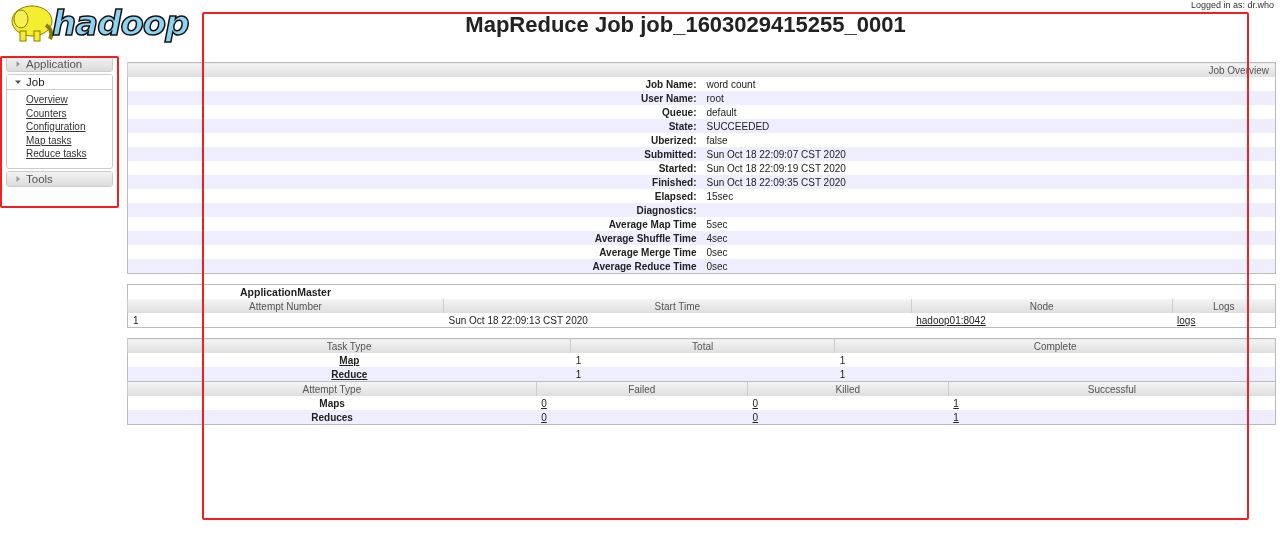 The width and height of the screenshot is (1280, 533). What do you see at coordinates (414, 182) in the screenshot?
I see `field-label: Finished:` at bounding box center [414, 182].